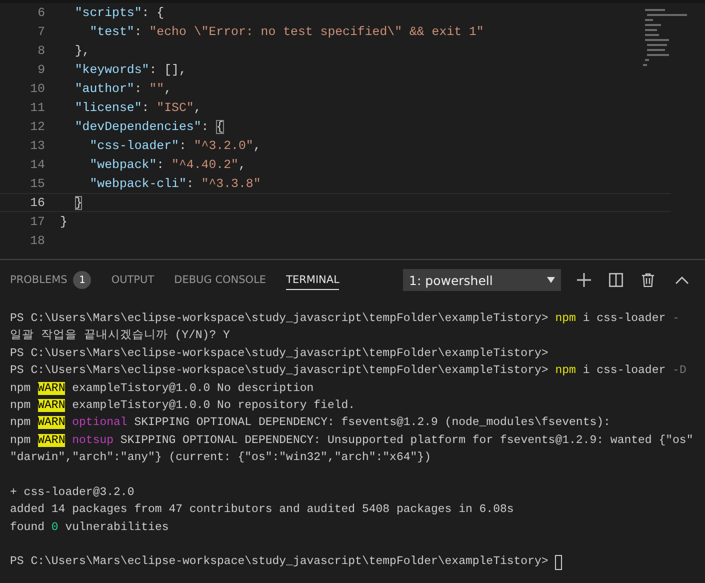 The height and width of the screenshot is (583, 705). Describe the element at coordinates (89, 528) in the screenshot. I see `terminal-line: found 0 vulnerabilities` at that location.